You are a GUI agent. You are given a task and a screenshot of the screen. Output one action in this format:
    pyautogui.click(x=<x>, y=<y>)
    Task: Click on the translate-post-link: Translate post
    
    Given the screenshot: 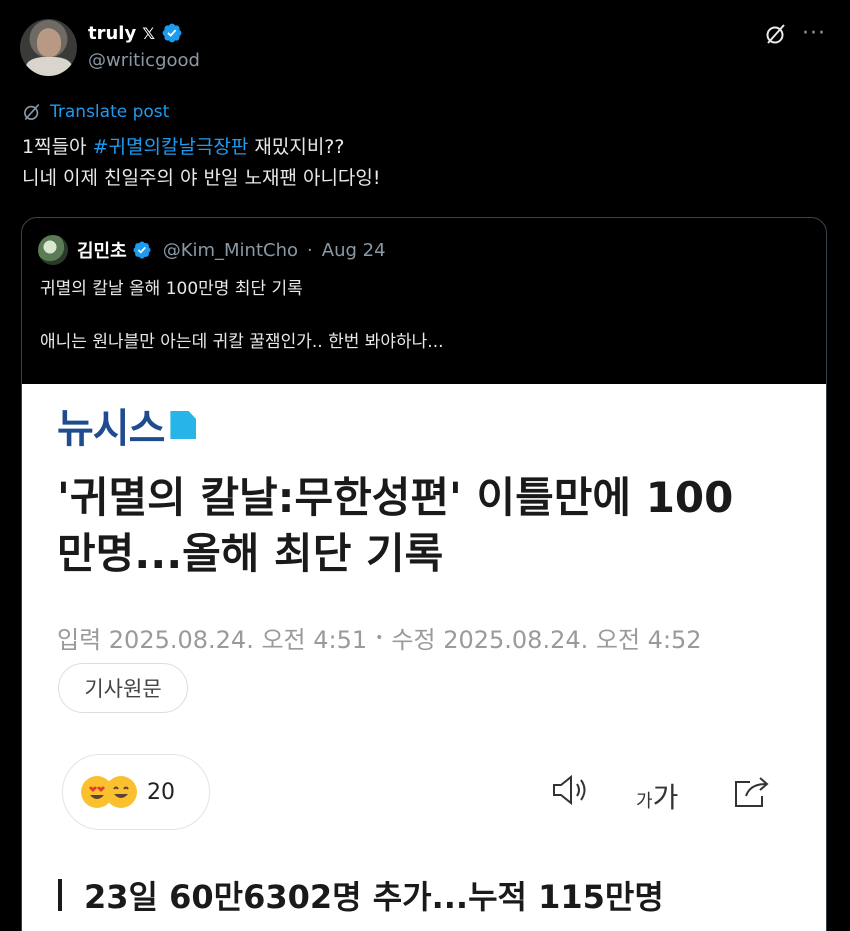 What is the action you would take?
    pyautogui.click(x=95, y=112)
    